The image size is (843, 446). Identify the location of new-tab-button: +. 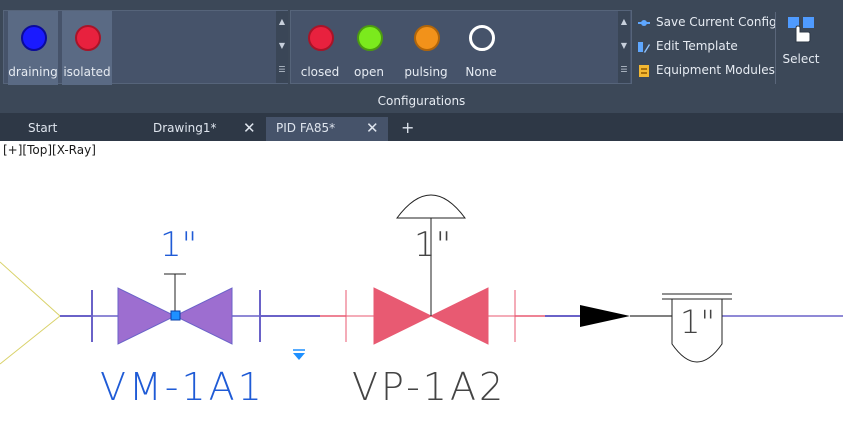
(407, 129).